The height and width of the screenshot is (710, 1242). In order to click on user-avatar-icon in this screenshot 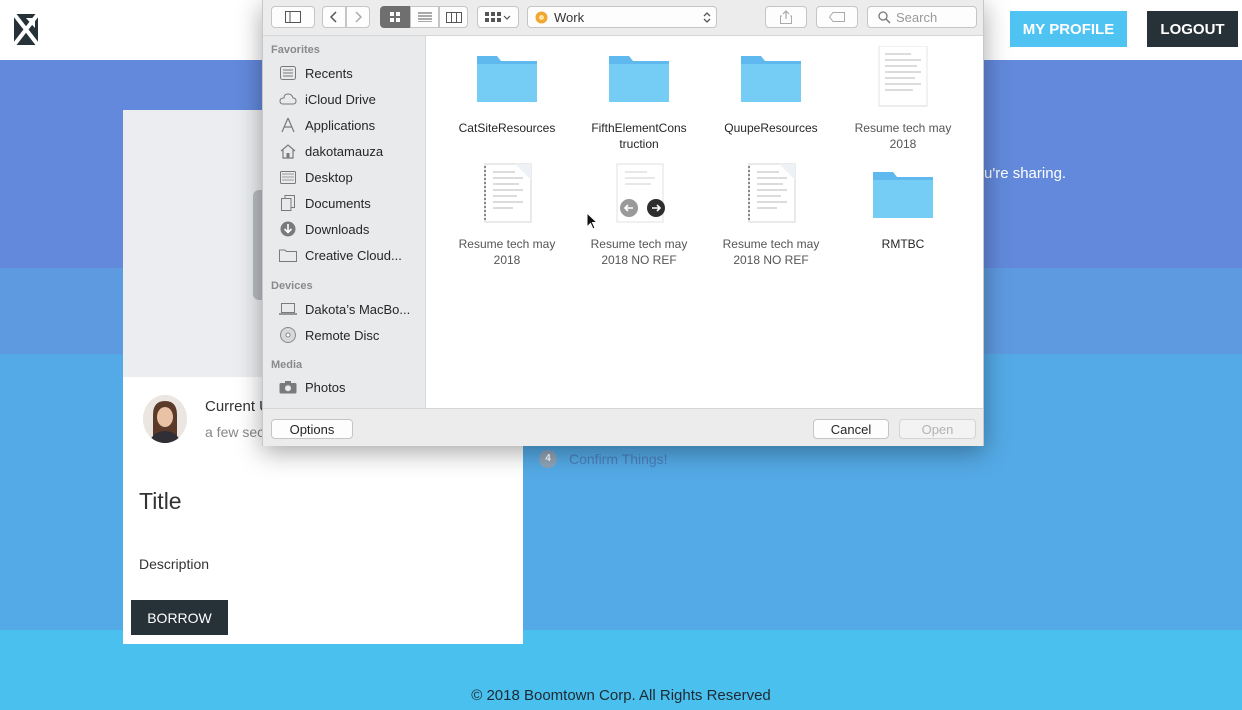, I will do `click(165, 419)`.